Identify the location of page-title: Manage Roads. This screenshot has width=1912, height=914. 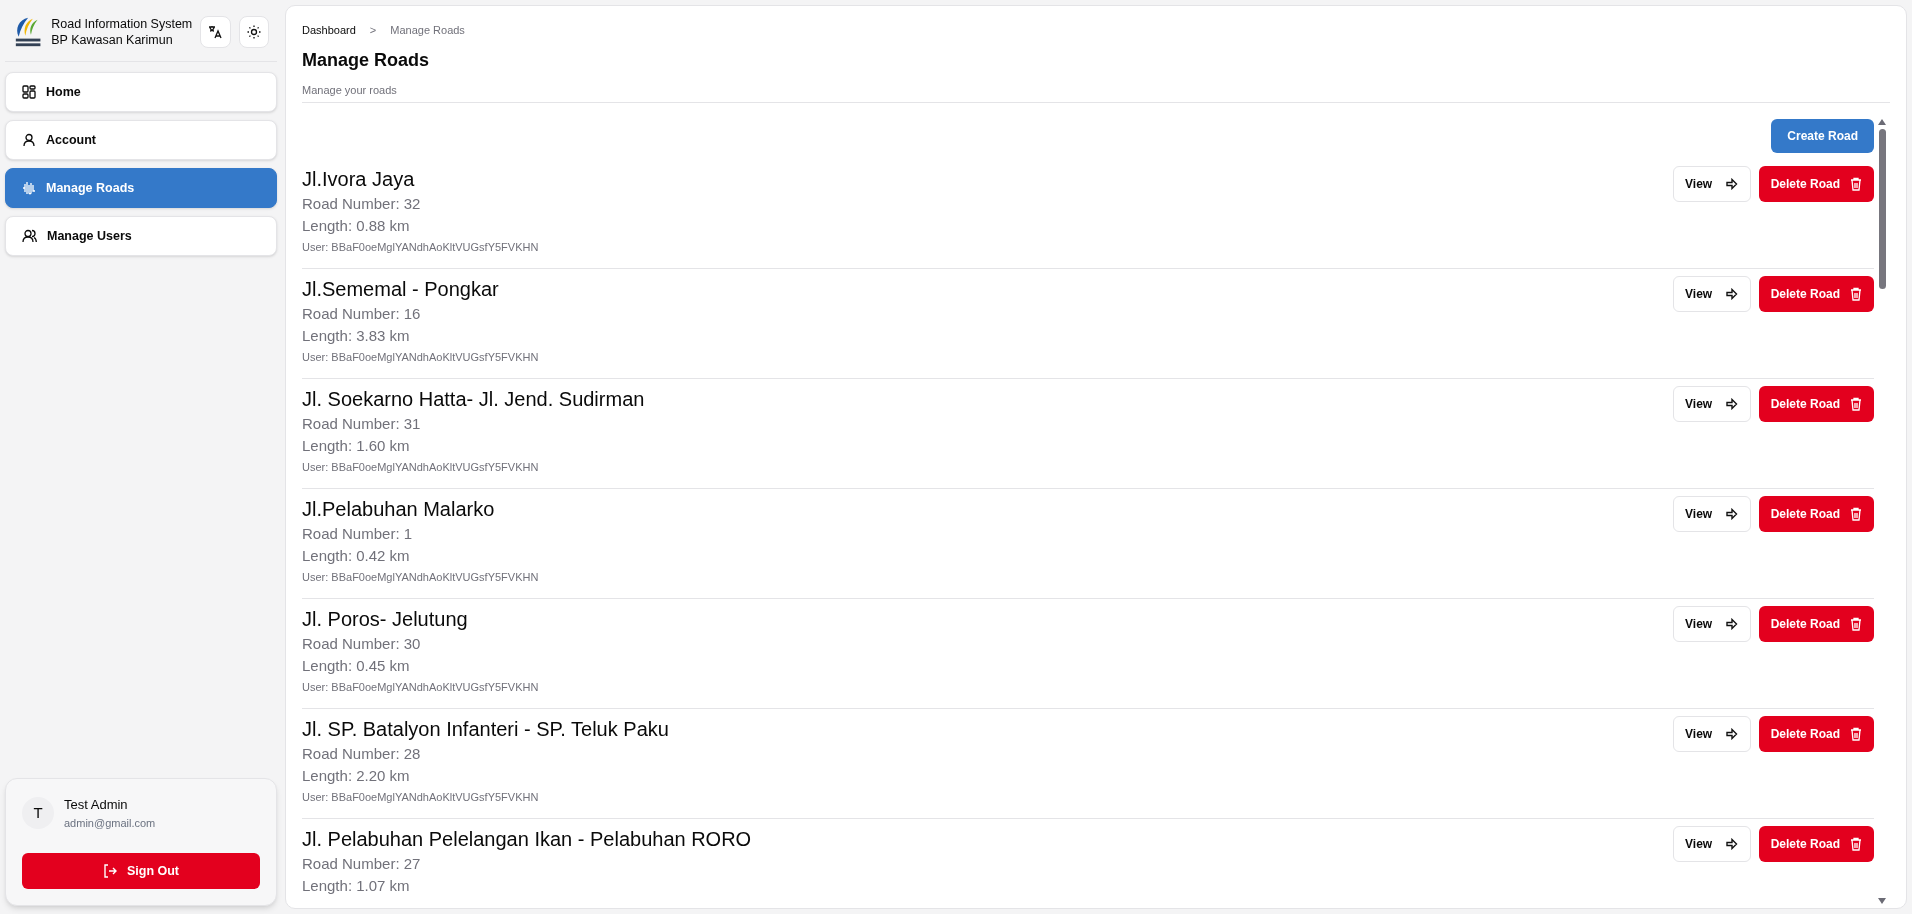
(366, 60).